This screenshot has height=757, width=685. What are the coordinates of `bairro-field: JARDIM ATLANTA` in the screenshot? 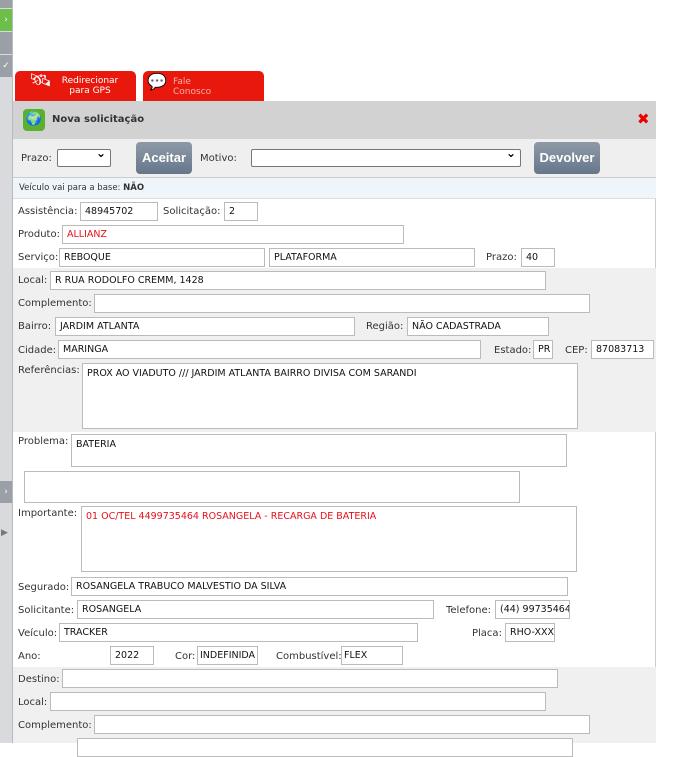 It's located at (205, 326).